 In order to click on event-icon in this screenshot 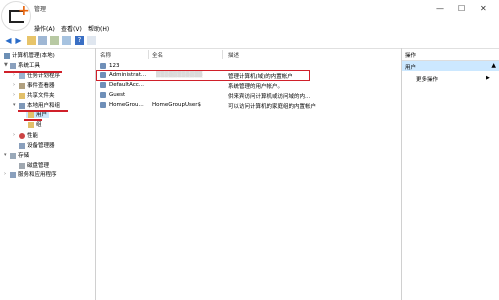, I will do `click(22, 85)`.